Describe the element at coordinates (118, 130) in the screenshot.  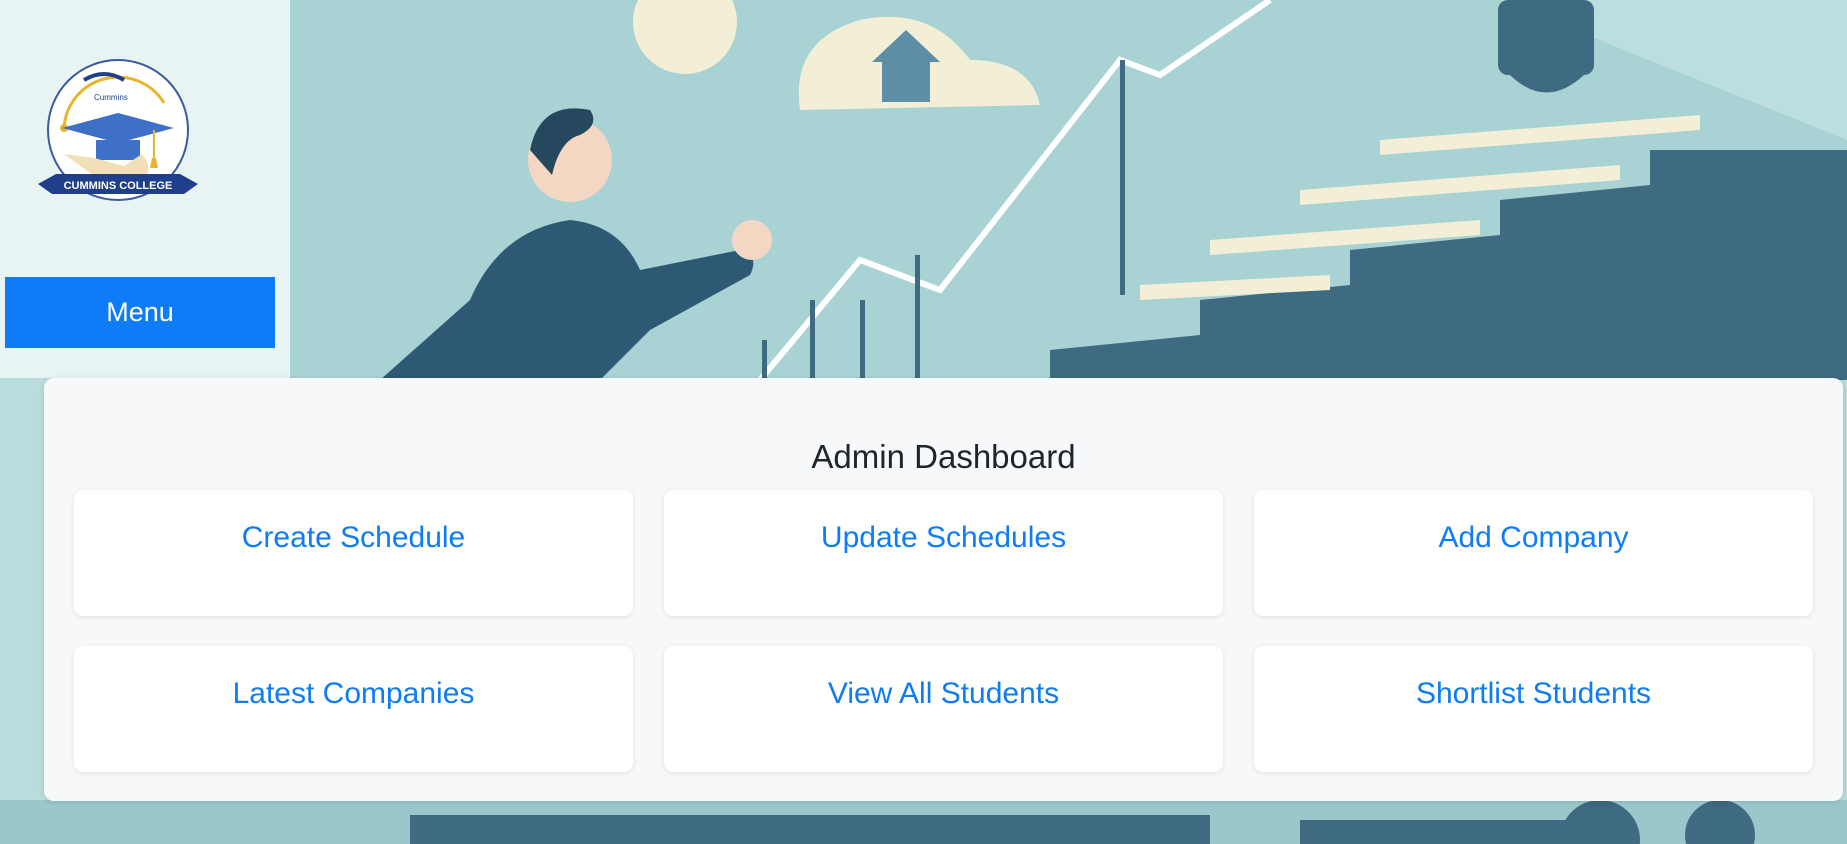
I see `college-logo: Cummins CUMMINS COLLEGE` at that location.